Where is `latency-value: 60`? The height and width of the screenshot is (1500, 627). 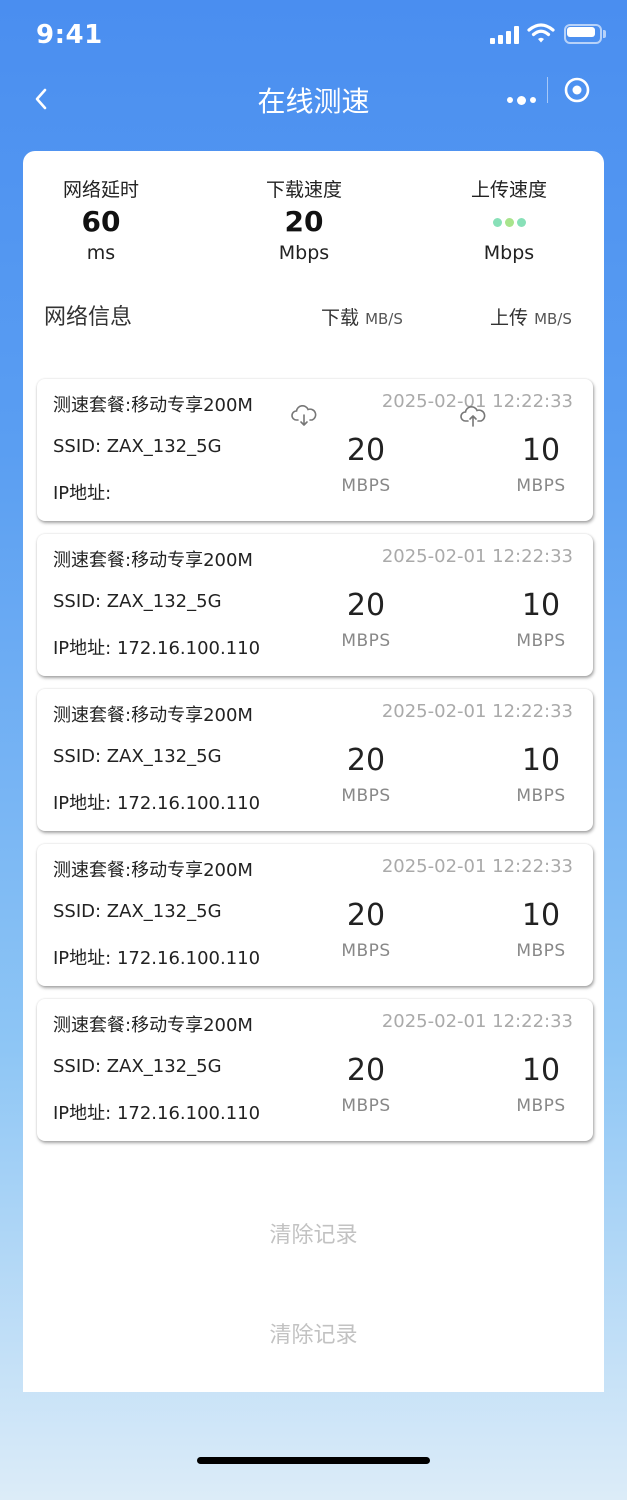
latency-value: 60 is located at coordinates (101, 221).